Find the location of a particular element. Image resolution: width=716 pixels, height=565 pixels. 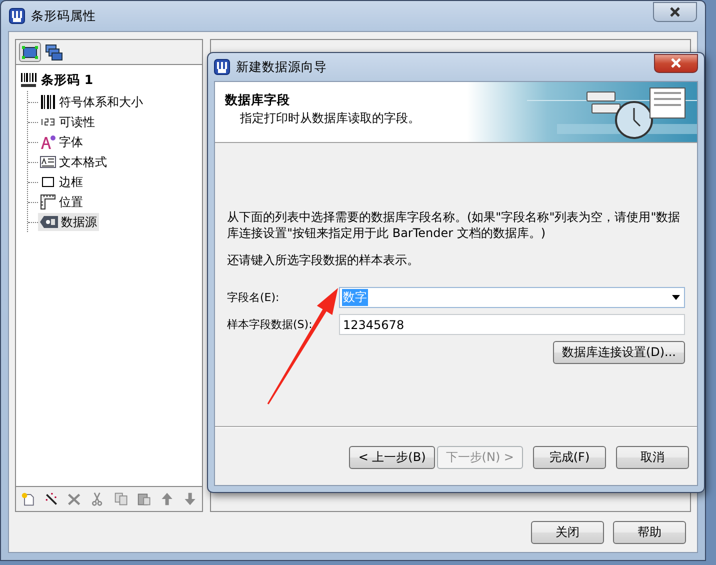

wizard-button: < 上一步(B) is located at coordinates (392, 457).